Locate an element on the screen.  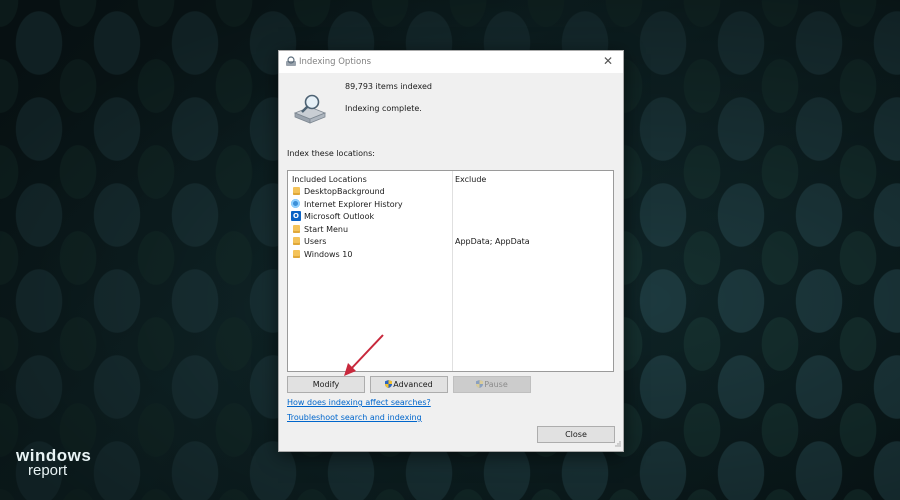
troubleshoot-link: Troubleshoot search and indexing is located at coordinates (354, 417).